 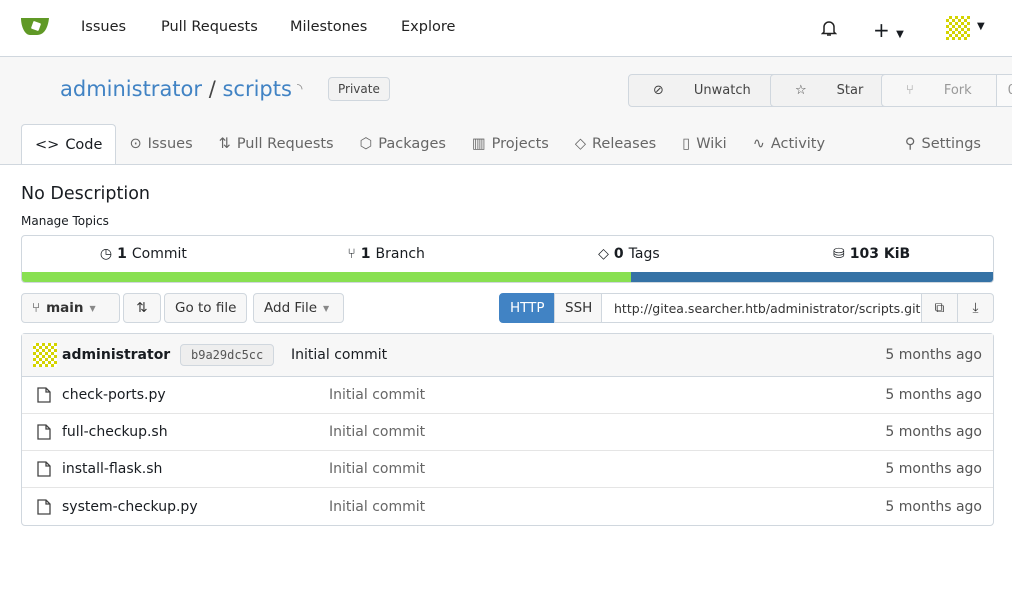 What do you see at coordinates (527, 308) in the screenshot?
I see `http-toggle: HTTP` at bounding box center [527, 308].